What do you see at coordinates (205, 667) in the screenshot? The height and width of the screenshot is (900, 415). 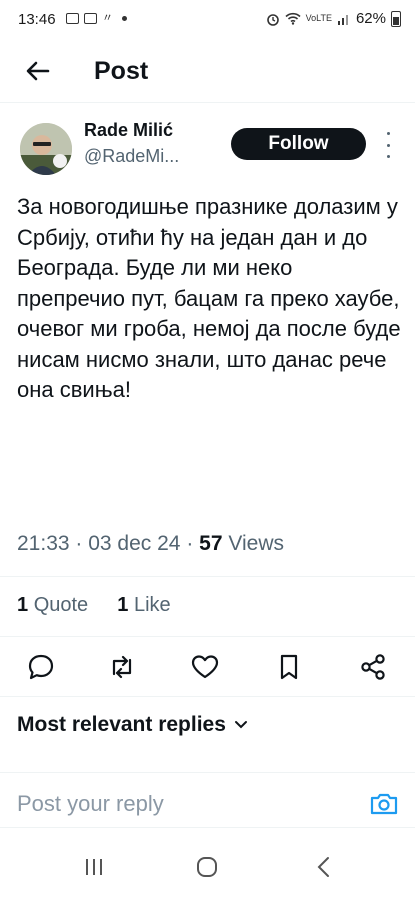 I see `heart-icon` at bounding box center [205, 667].